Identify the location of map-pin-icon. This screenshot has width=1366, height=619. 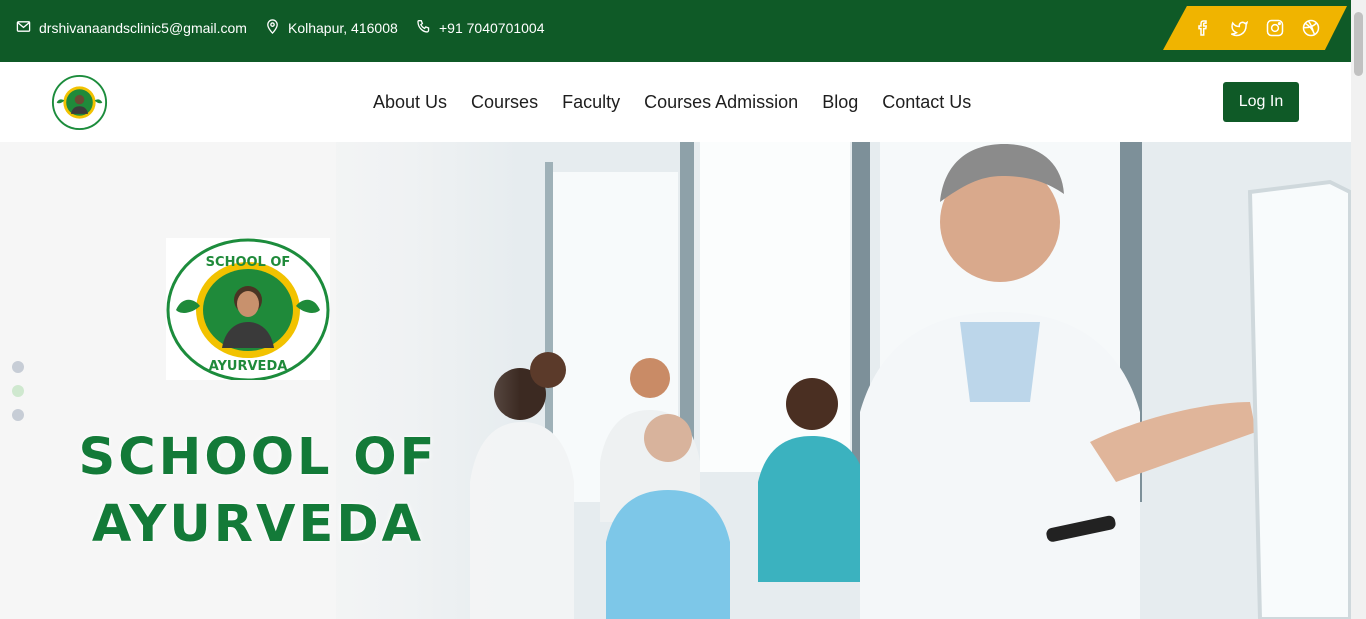
(272, 28).